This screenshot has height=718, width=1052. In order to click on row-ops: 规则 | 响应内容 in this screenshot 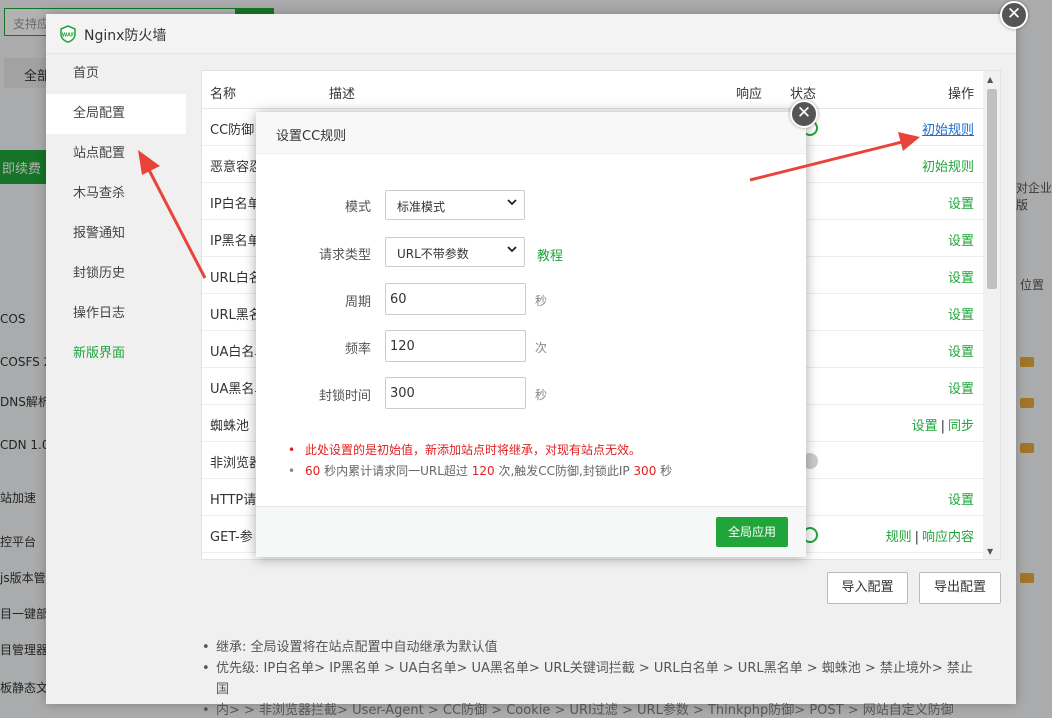, I will do `click(930, 535)`.